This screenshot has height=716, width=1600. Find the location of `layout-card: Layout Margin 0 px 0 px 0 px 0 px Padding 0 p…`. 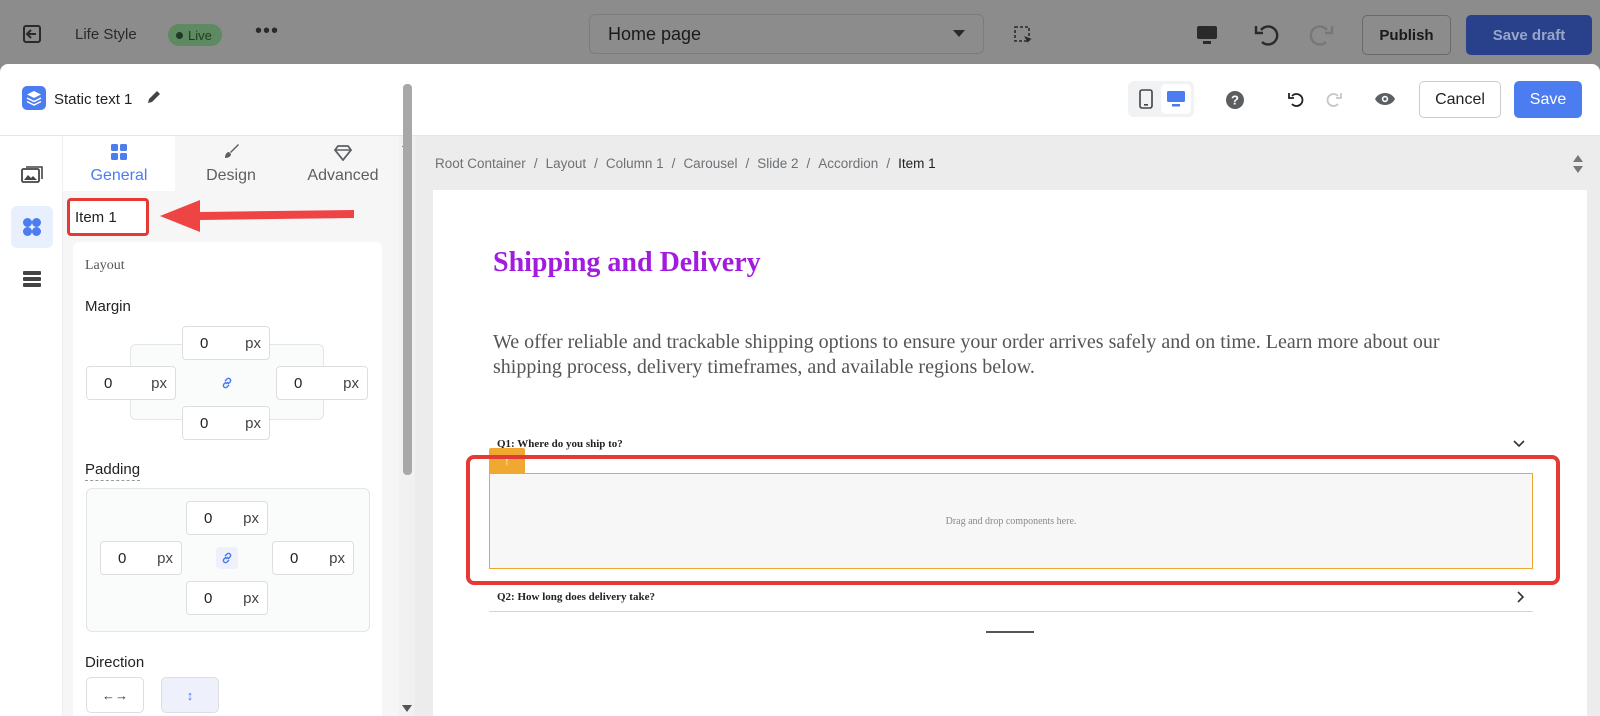

layout-card: Layout Margin 0 px 0 px 0 px 0 px Padding 0 p… is located at coordinates (227, 479).